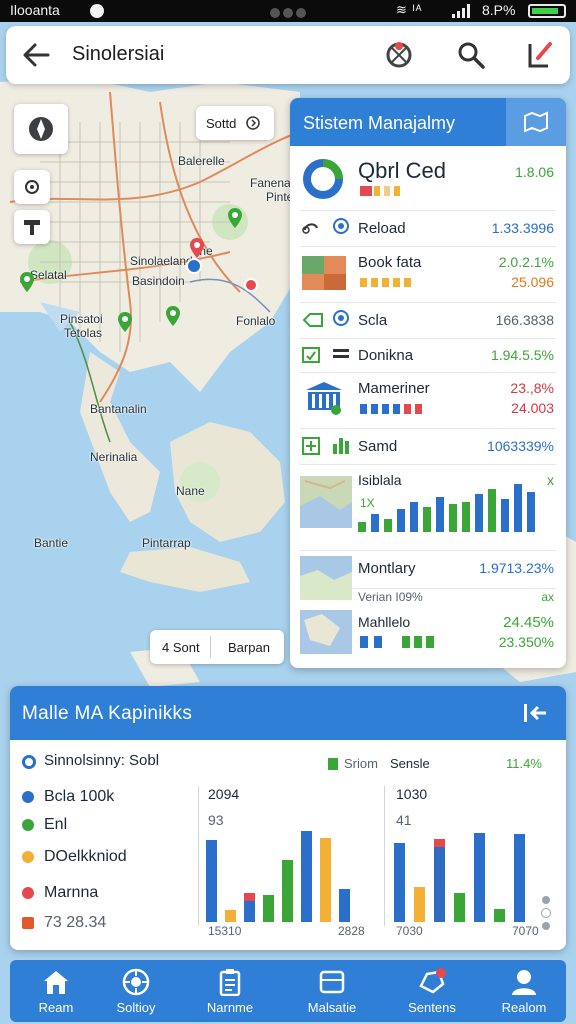  Describe the element at coordinates (235, 123) in the screenshot. I see `map-chip-top: Sottd` at that location.